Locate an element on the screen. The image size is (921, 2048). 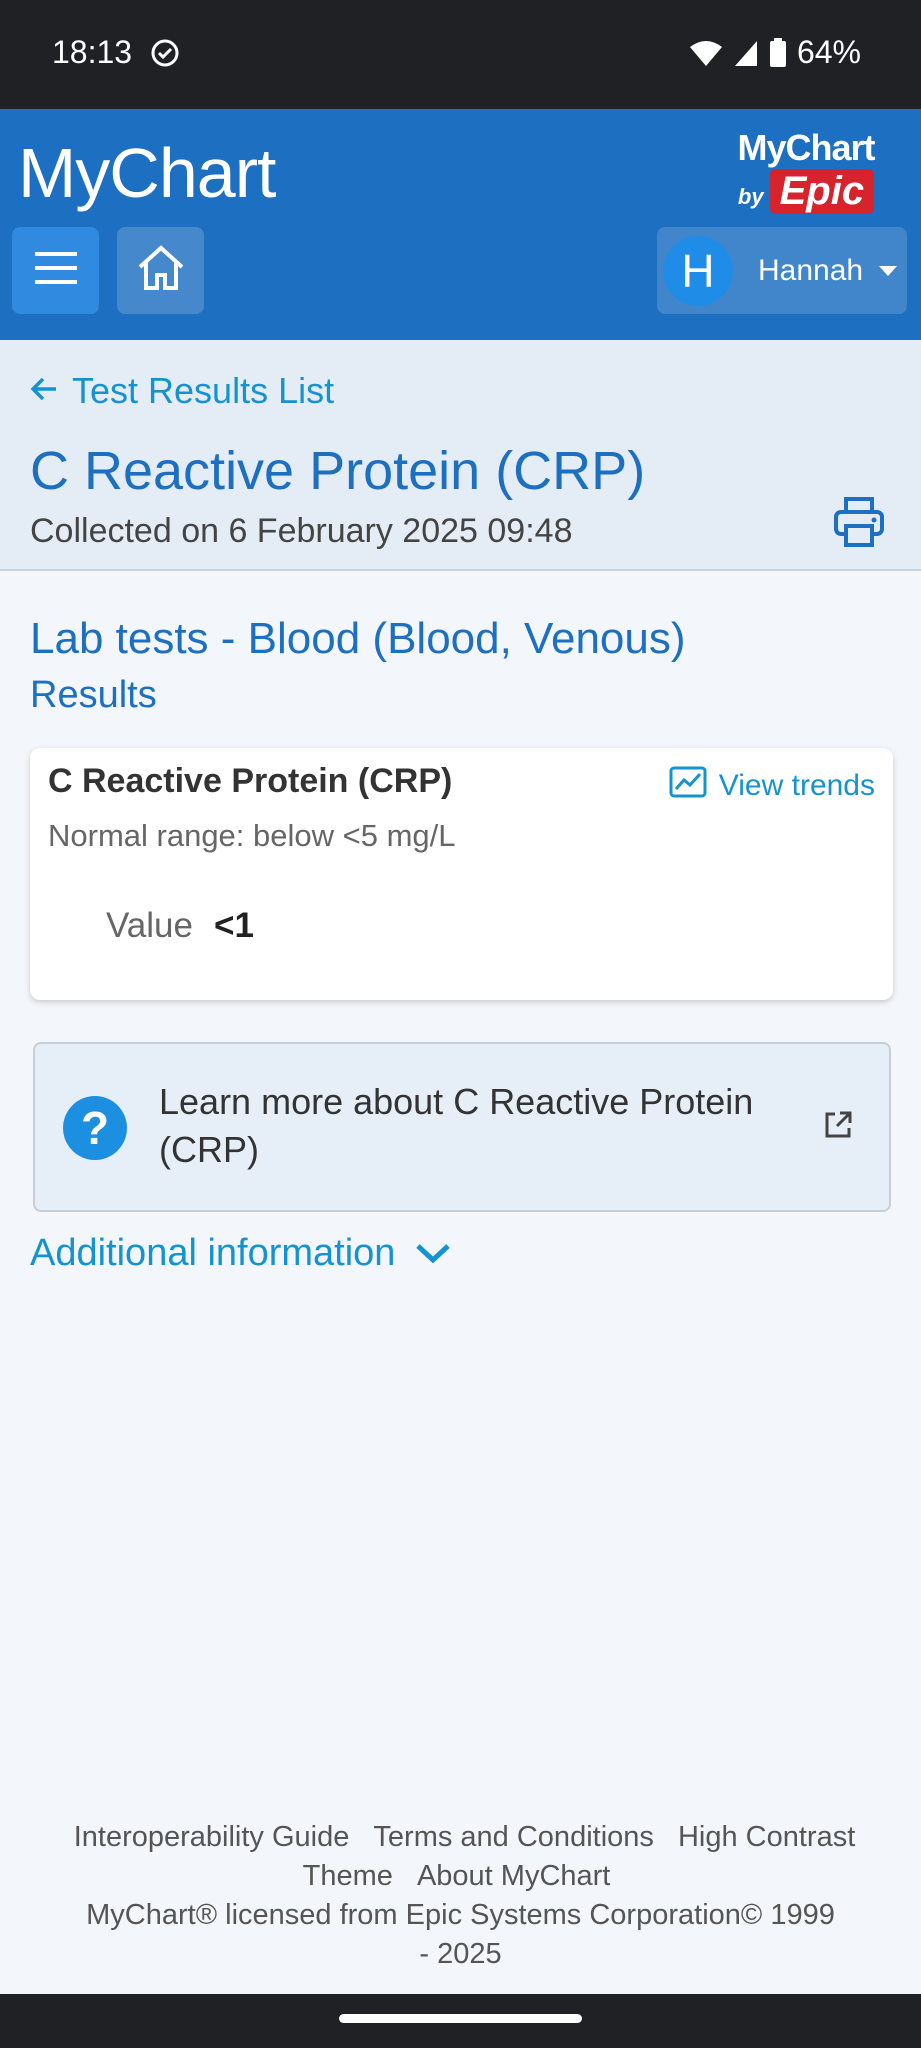
section-subtitle: Results is located at coordinates (93, 695).